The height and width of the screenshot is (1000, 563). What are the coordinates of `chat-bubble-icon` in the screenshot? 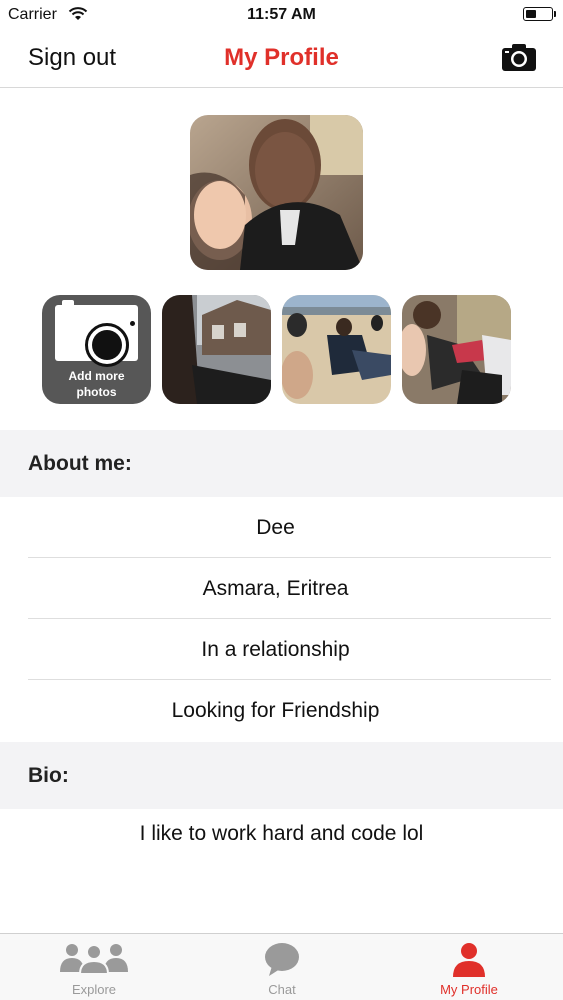 It's located at (282, 959).